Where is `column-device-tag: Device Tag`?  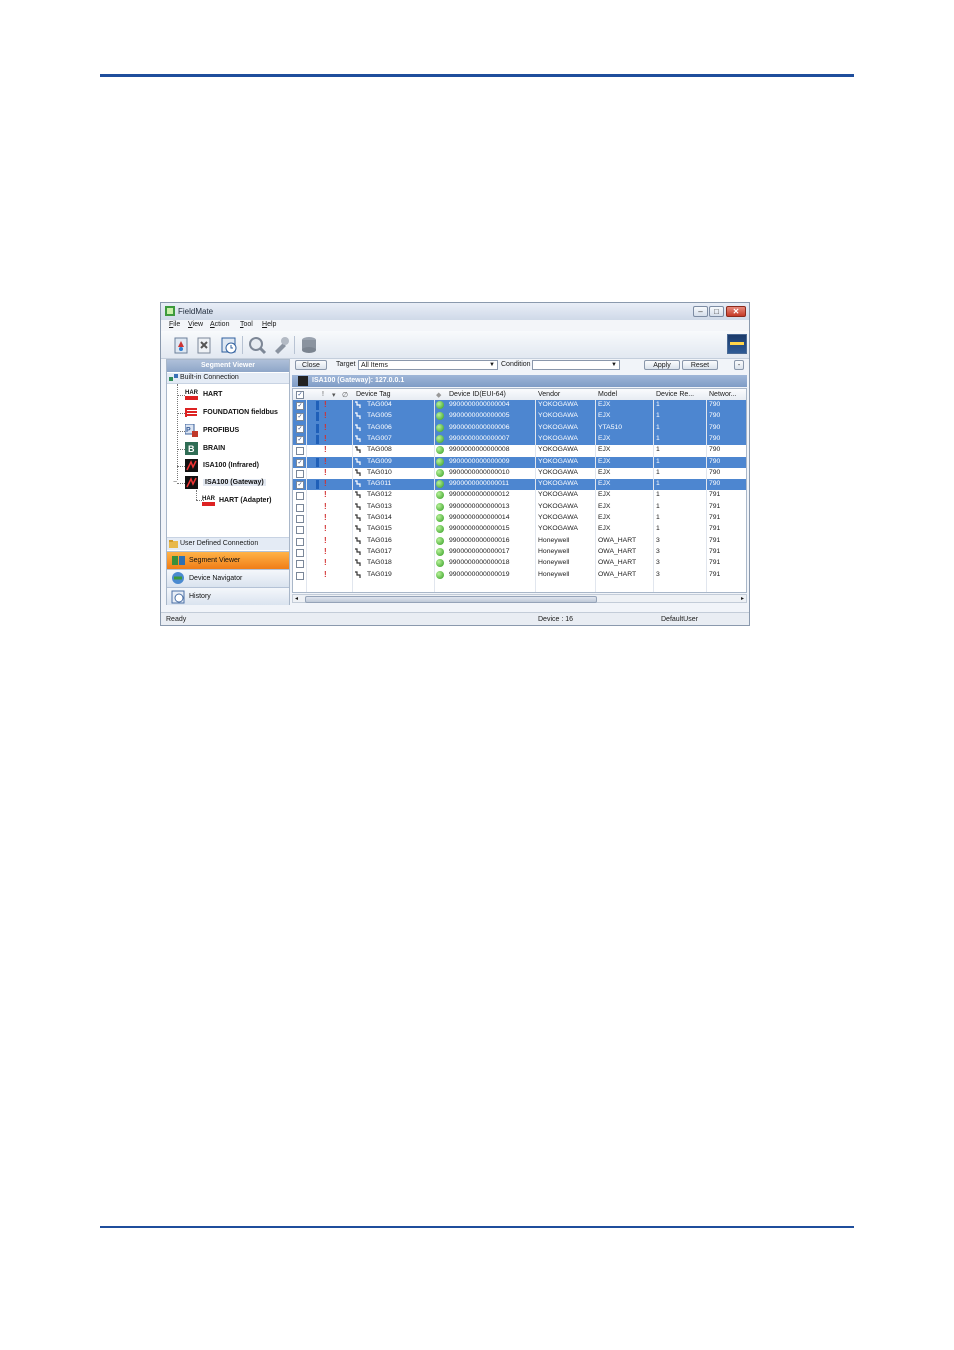 column-device-tag: Device Tag is located at coordinates (373, 394).